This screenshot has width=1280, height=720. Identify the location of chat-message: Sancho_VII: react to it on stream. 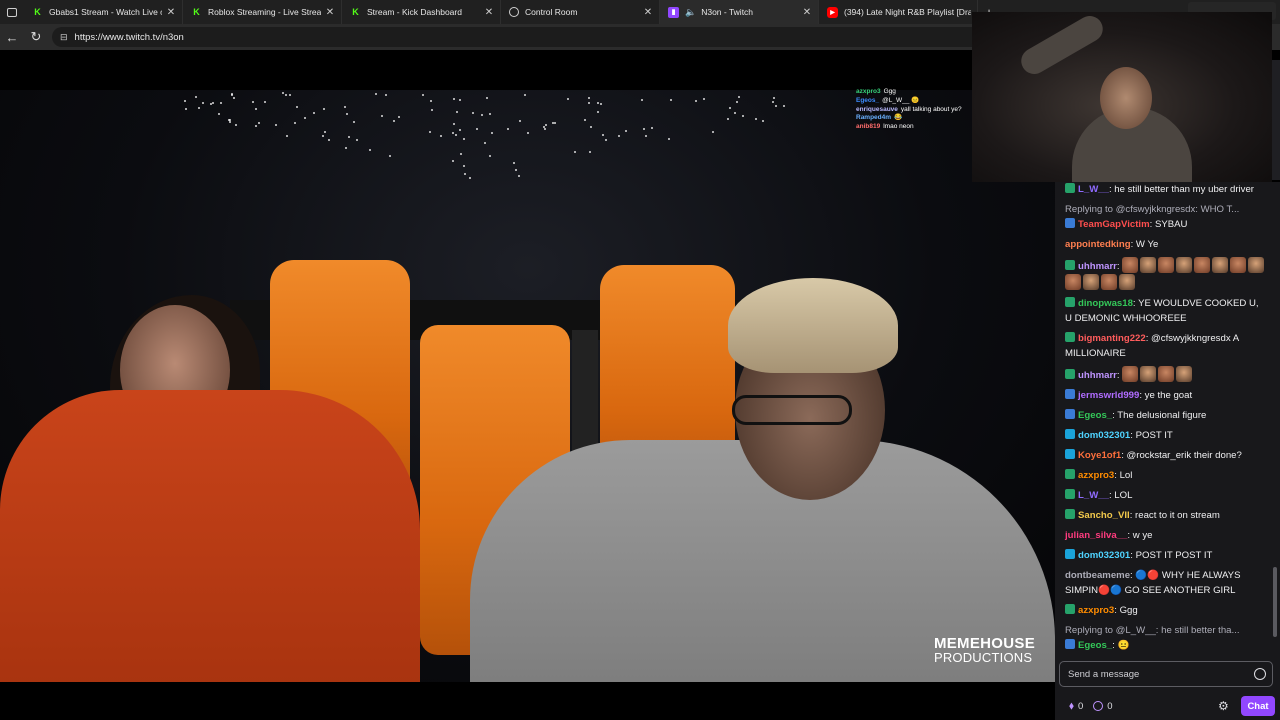
(1166, 515).